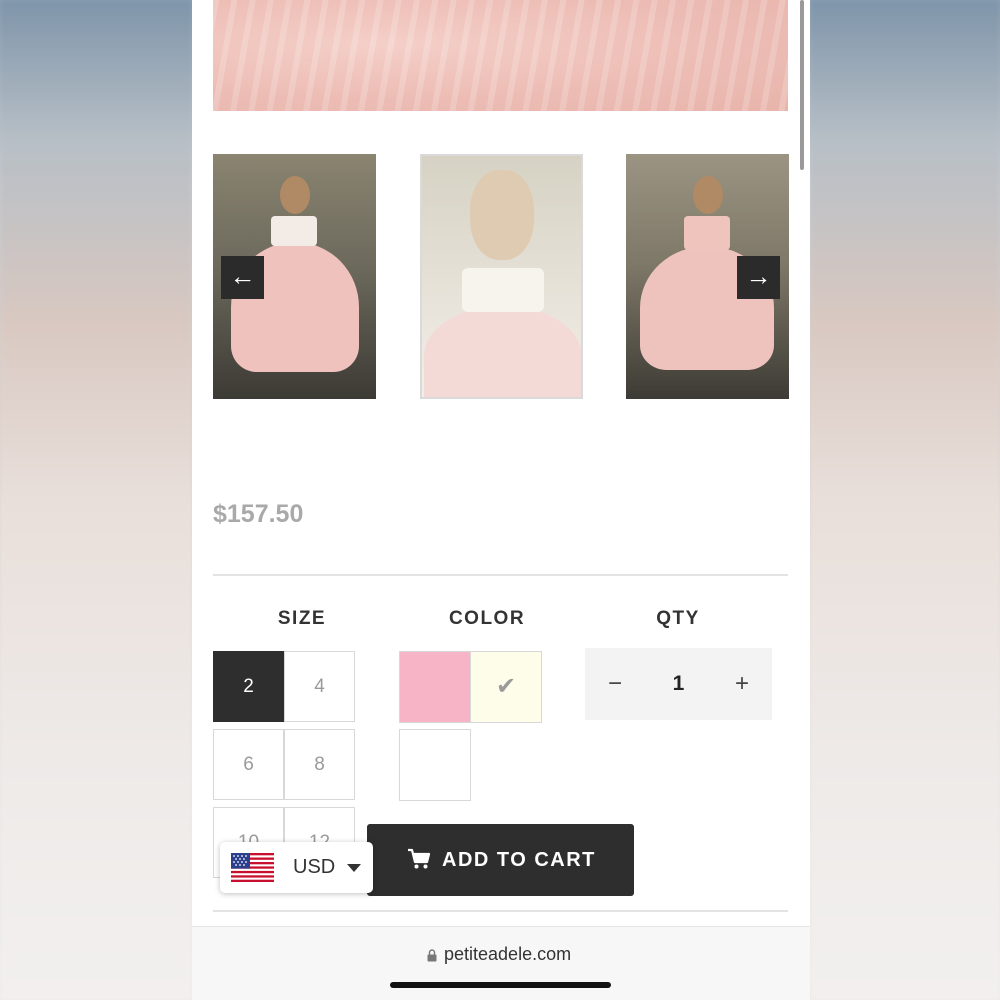 The height and width of the screenshot is (1000, 1000). What do you see at coordinates (319, 764) in the screenshot?
I see `size-option-8: 8` at bounding box center [319, 764].